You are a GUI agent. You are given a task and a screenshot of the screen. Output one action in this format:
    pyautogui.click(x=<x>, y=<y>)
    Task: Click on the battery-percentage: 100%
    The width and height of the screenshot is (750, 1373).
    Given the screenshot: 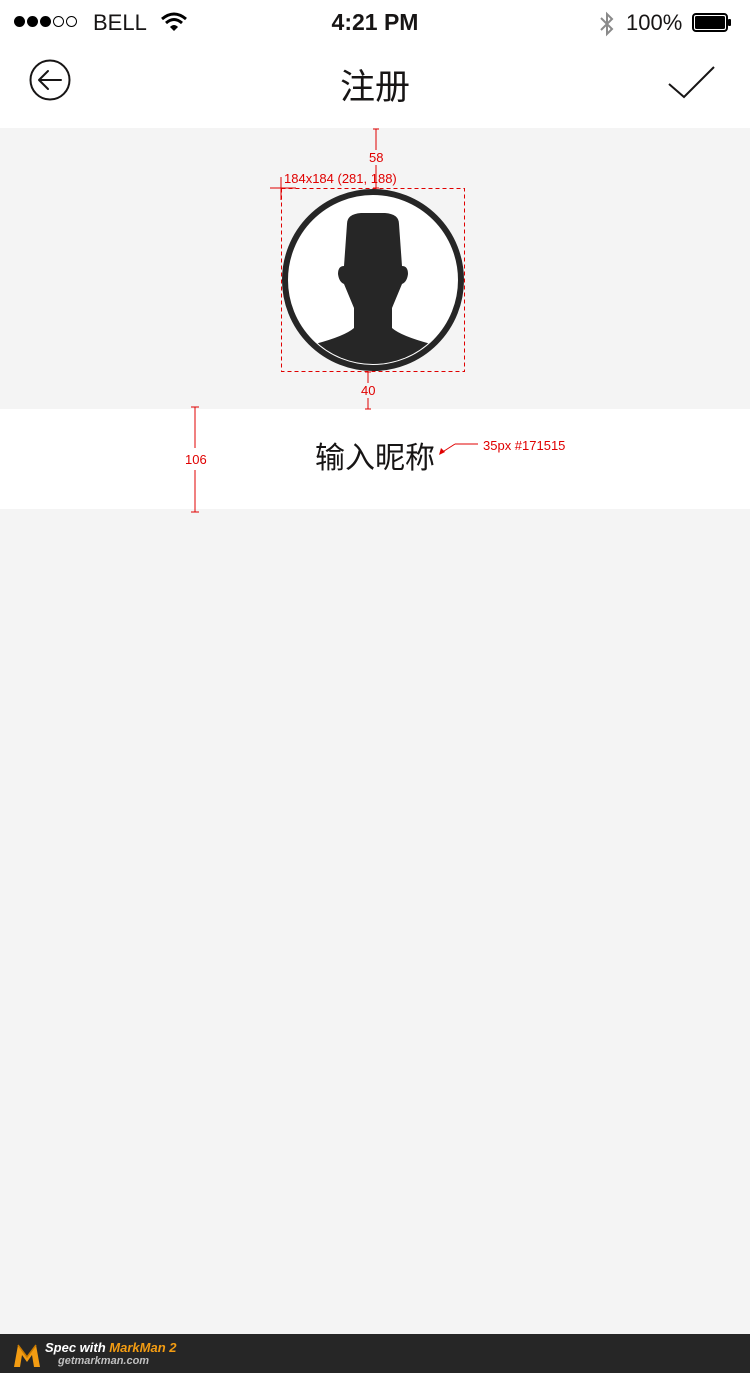 What is the action you would take?
    pyautogui.click(x=654, y=22)
    